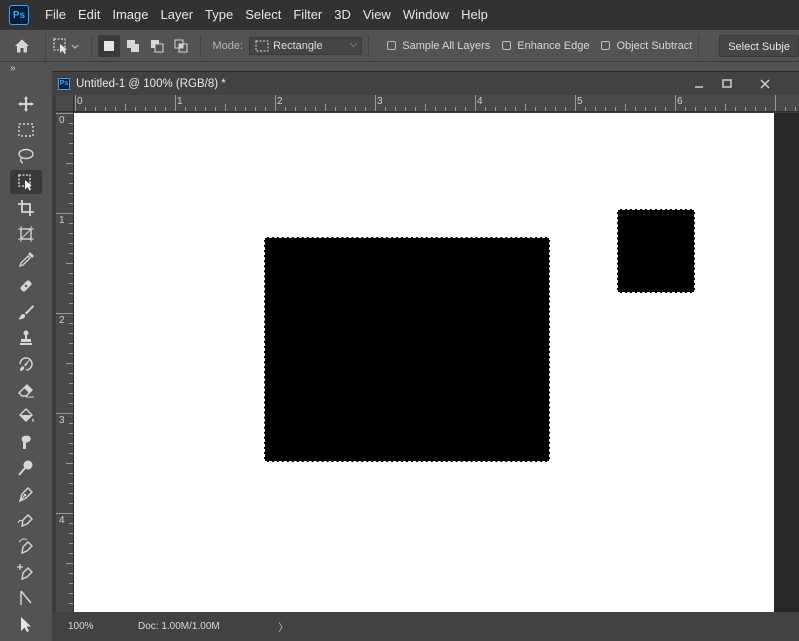  I want to click on menu-edit: Edit, so click(89, 15).